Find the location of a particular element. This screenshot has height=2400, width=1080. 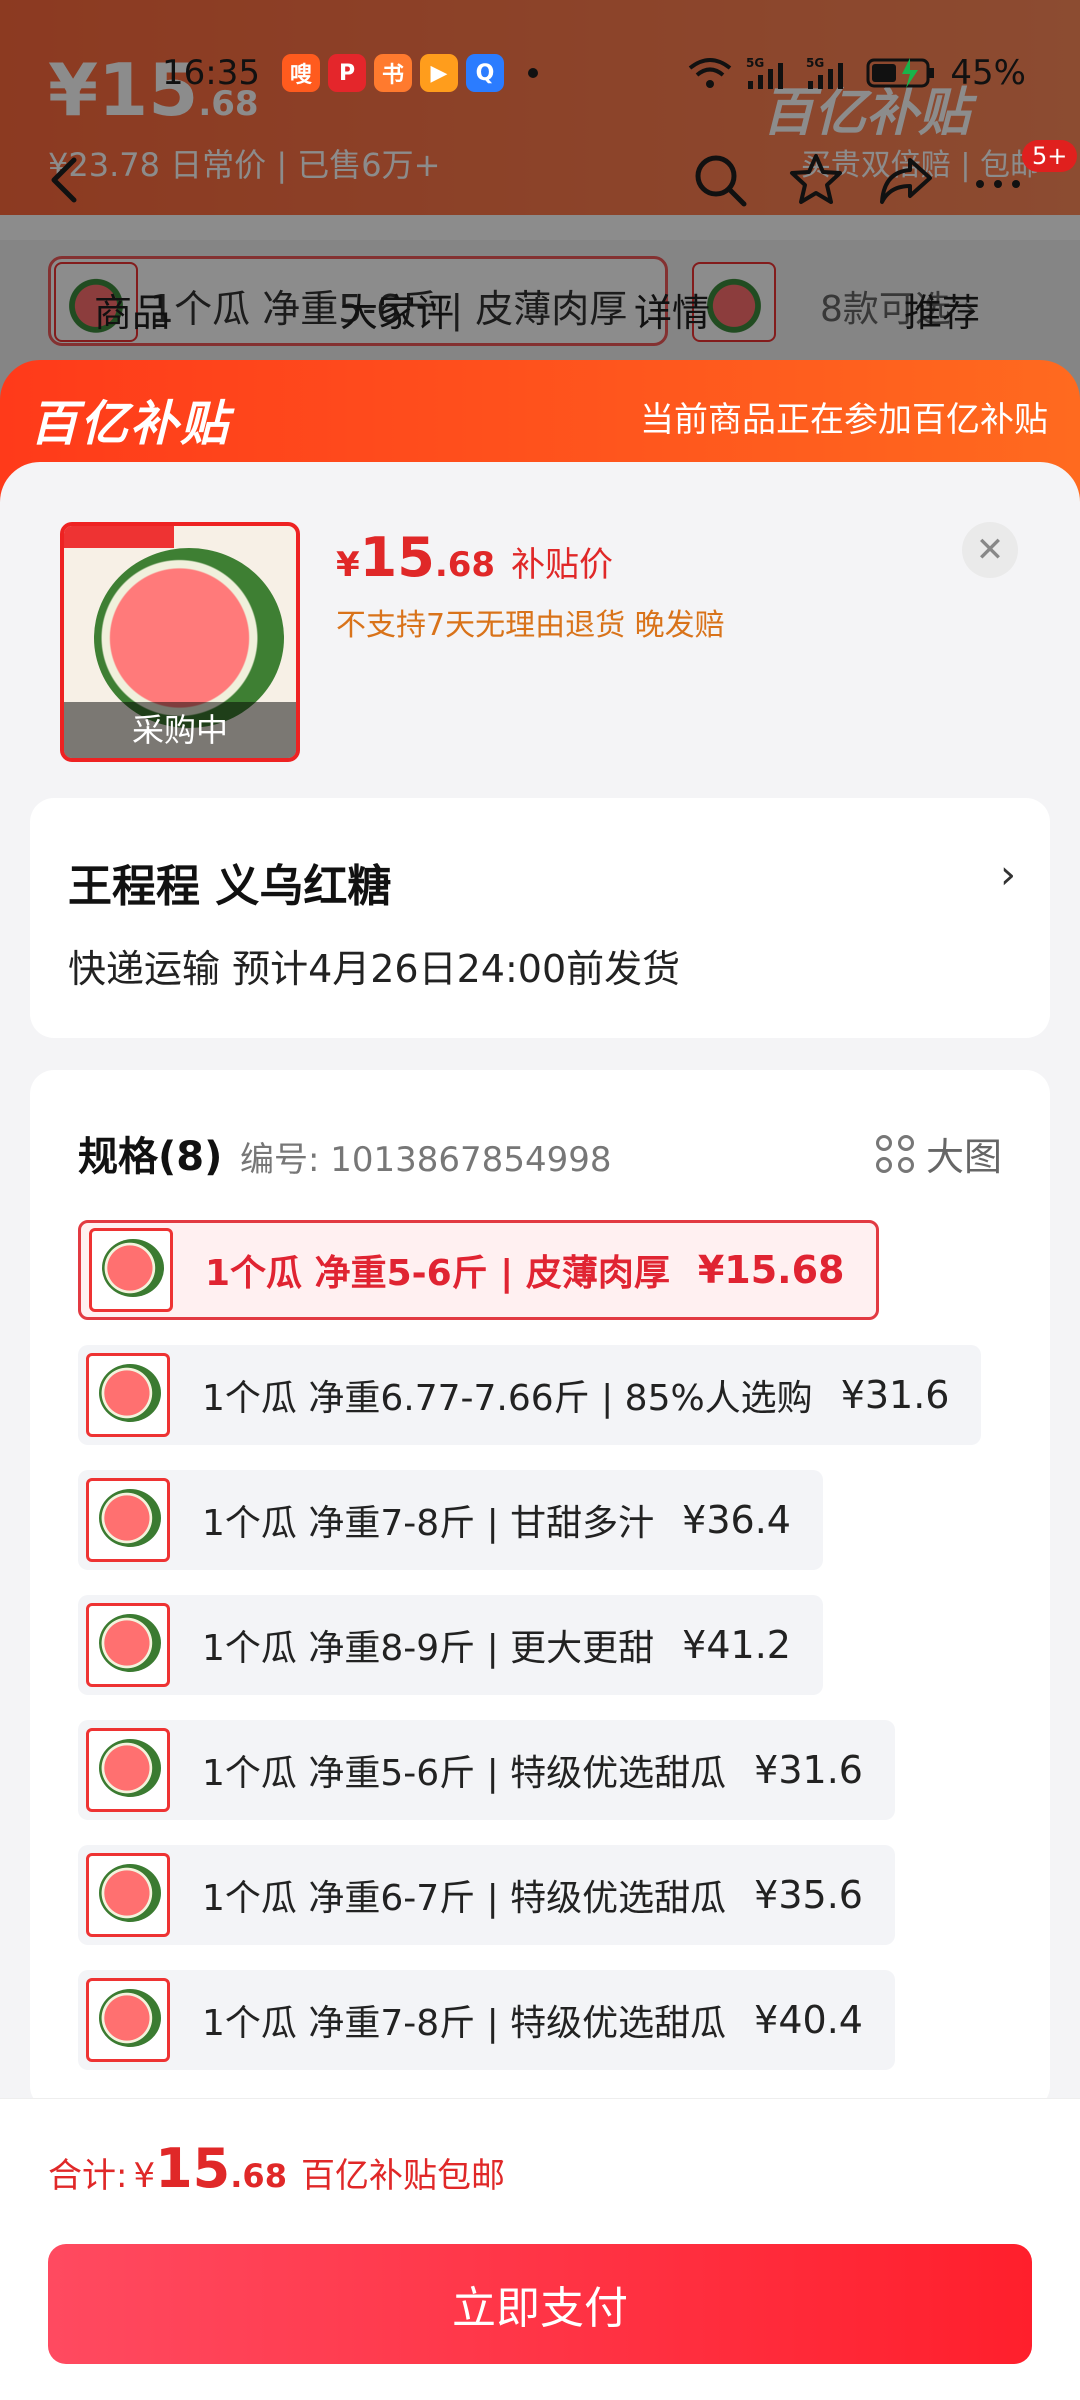

subsidy-note: 当前商品正在参加百亿补贴 is located at coordinates (844, 420).